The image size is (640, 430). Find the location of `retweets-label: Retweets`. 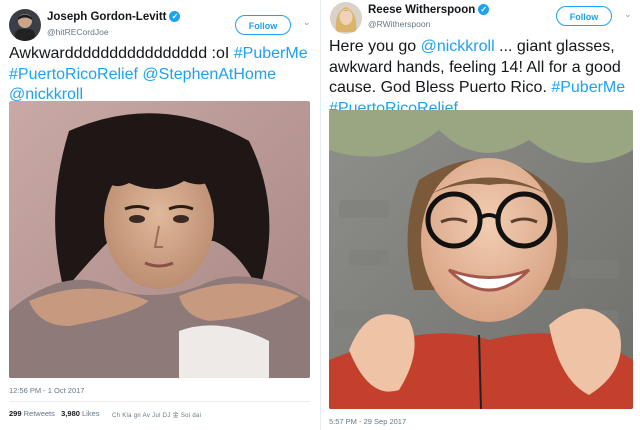

retweets-label: Retweets is located at coordinates (39, 413).